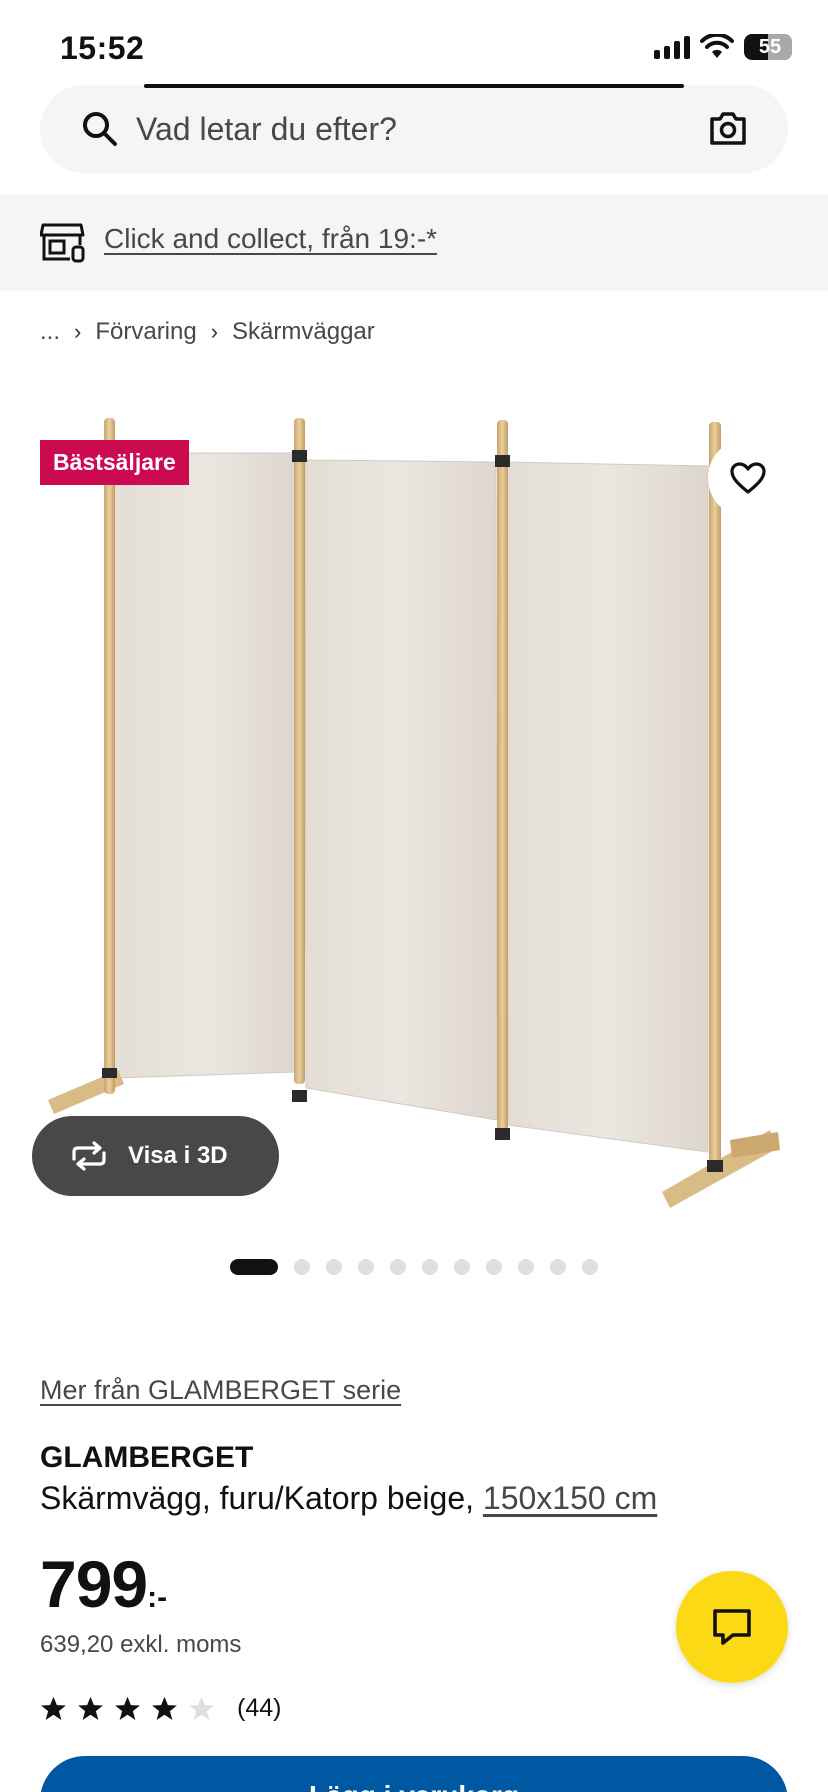  I want to click on series-link: Mer från GLAMBERGET serie, so click(220, 1390).